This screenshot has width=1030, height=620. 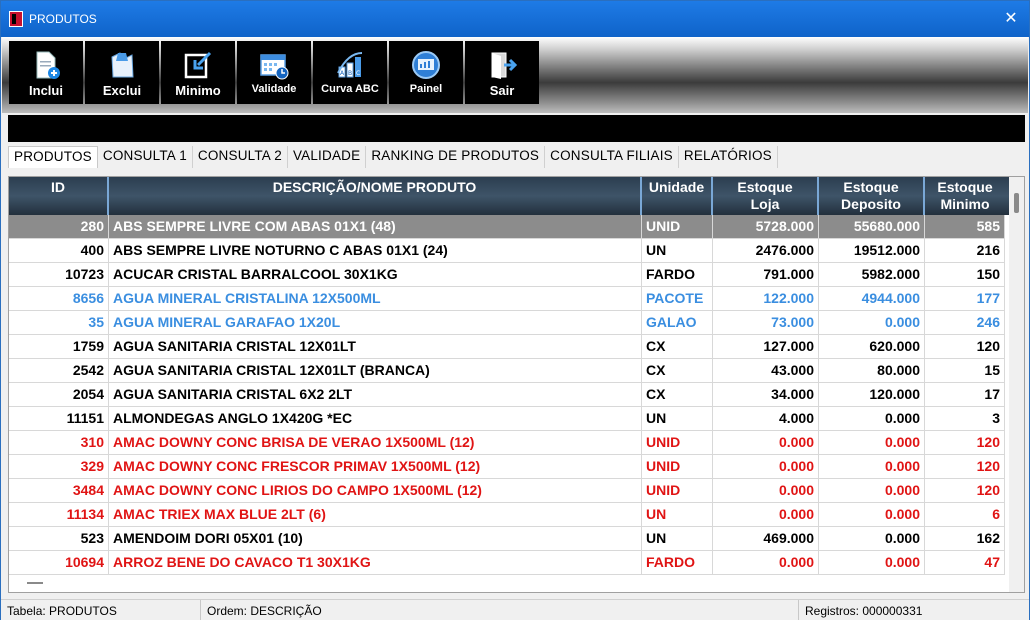 I want to click on exclui-label: Exclui, so click(x=122, y=90).